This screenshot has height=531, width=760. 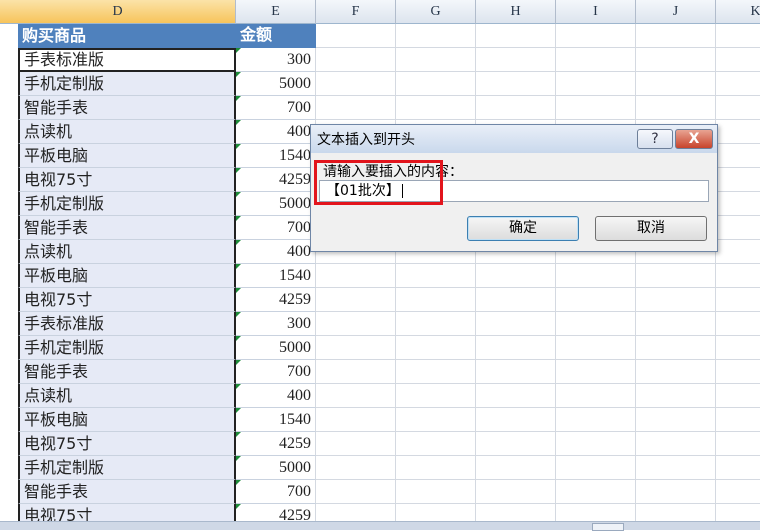 I want to click on column-header-e: E, so click(x=276, y=12).